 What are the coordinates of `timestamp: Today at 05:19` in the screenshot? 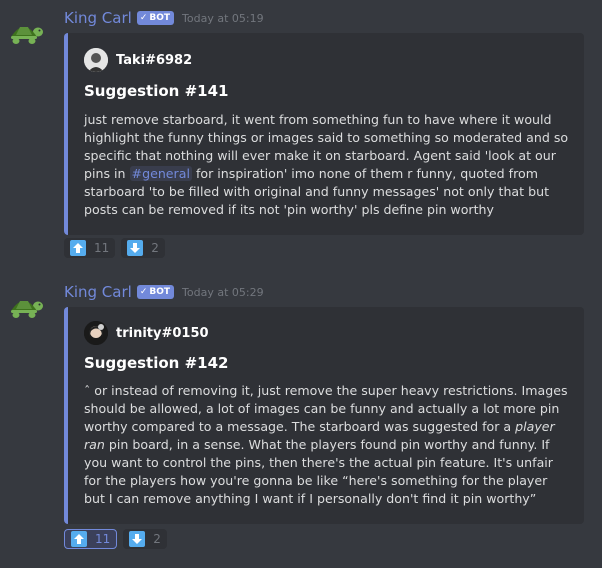 It's located at (223, 18).